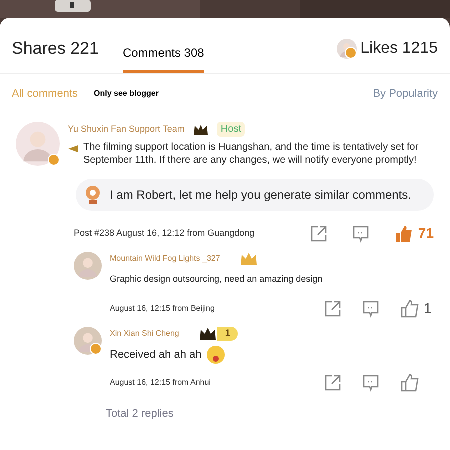  Describe the element at coordinates (399, 48) in the screenshot. I see `likes-count: Likes 1215` at that location.